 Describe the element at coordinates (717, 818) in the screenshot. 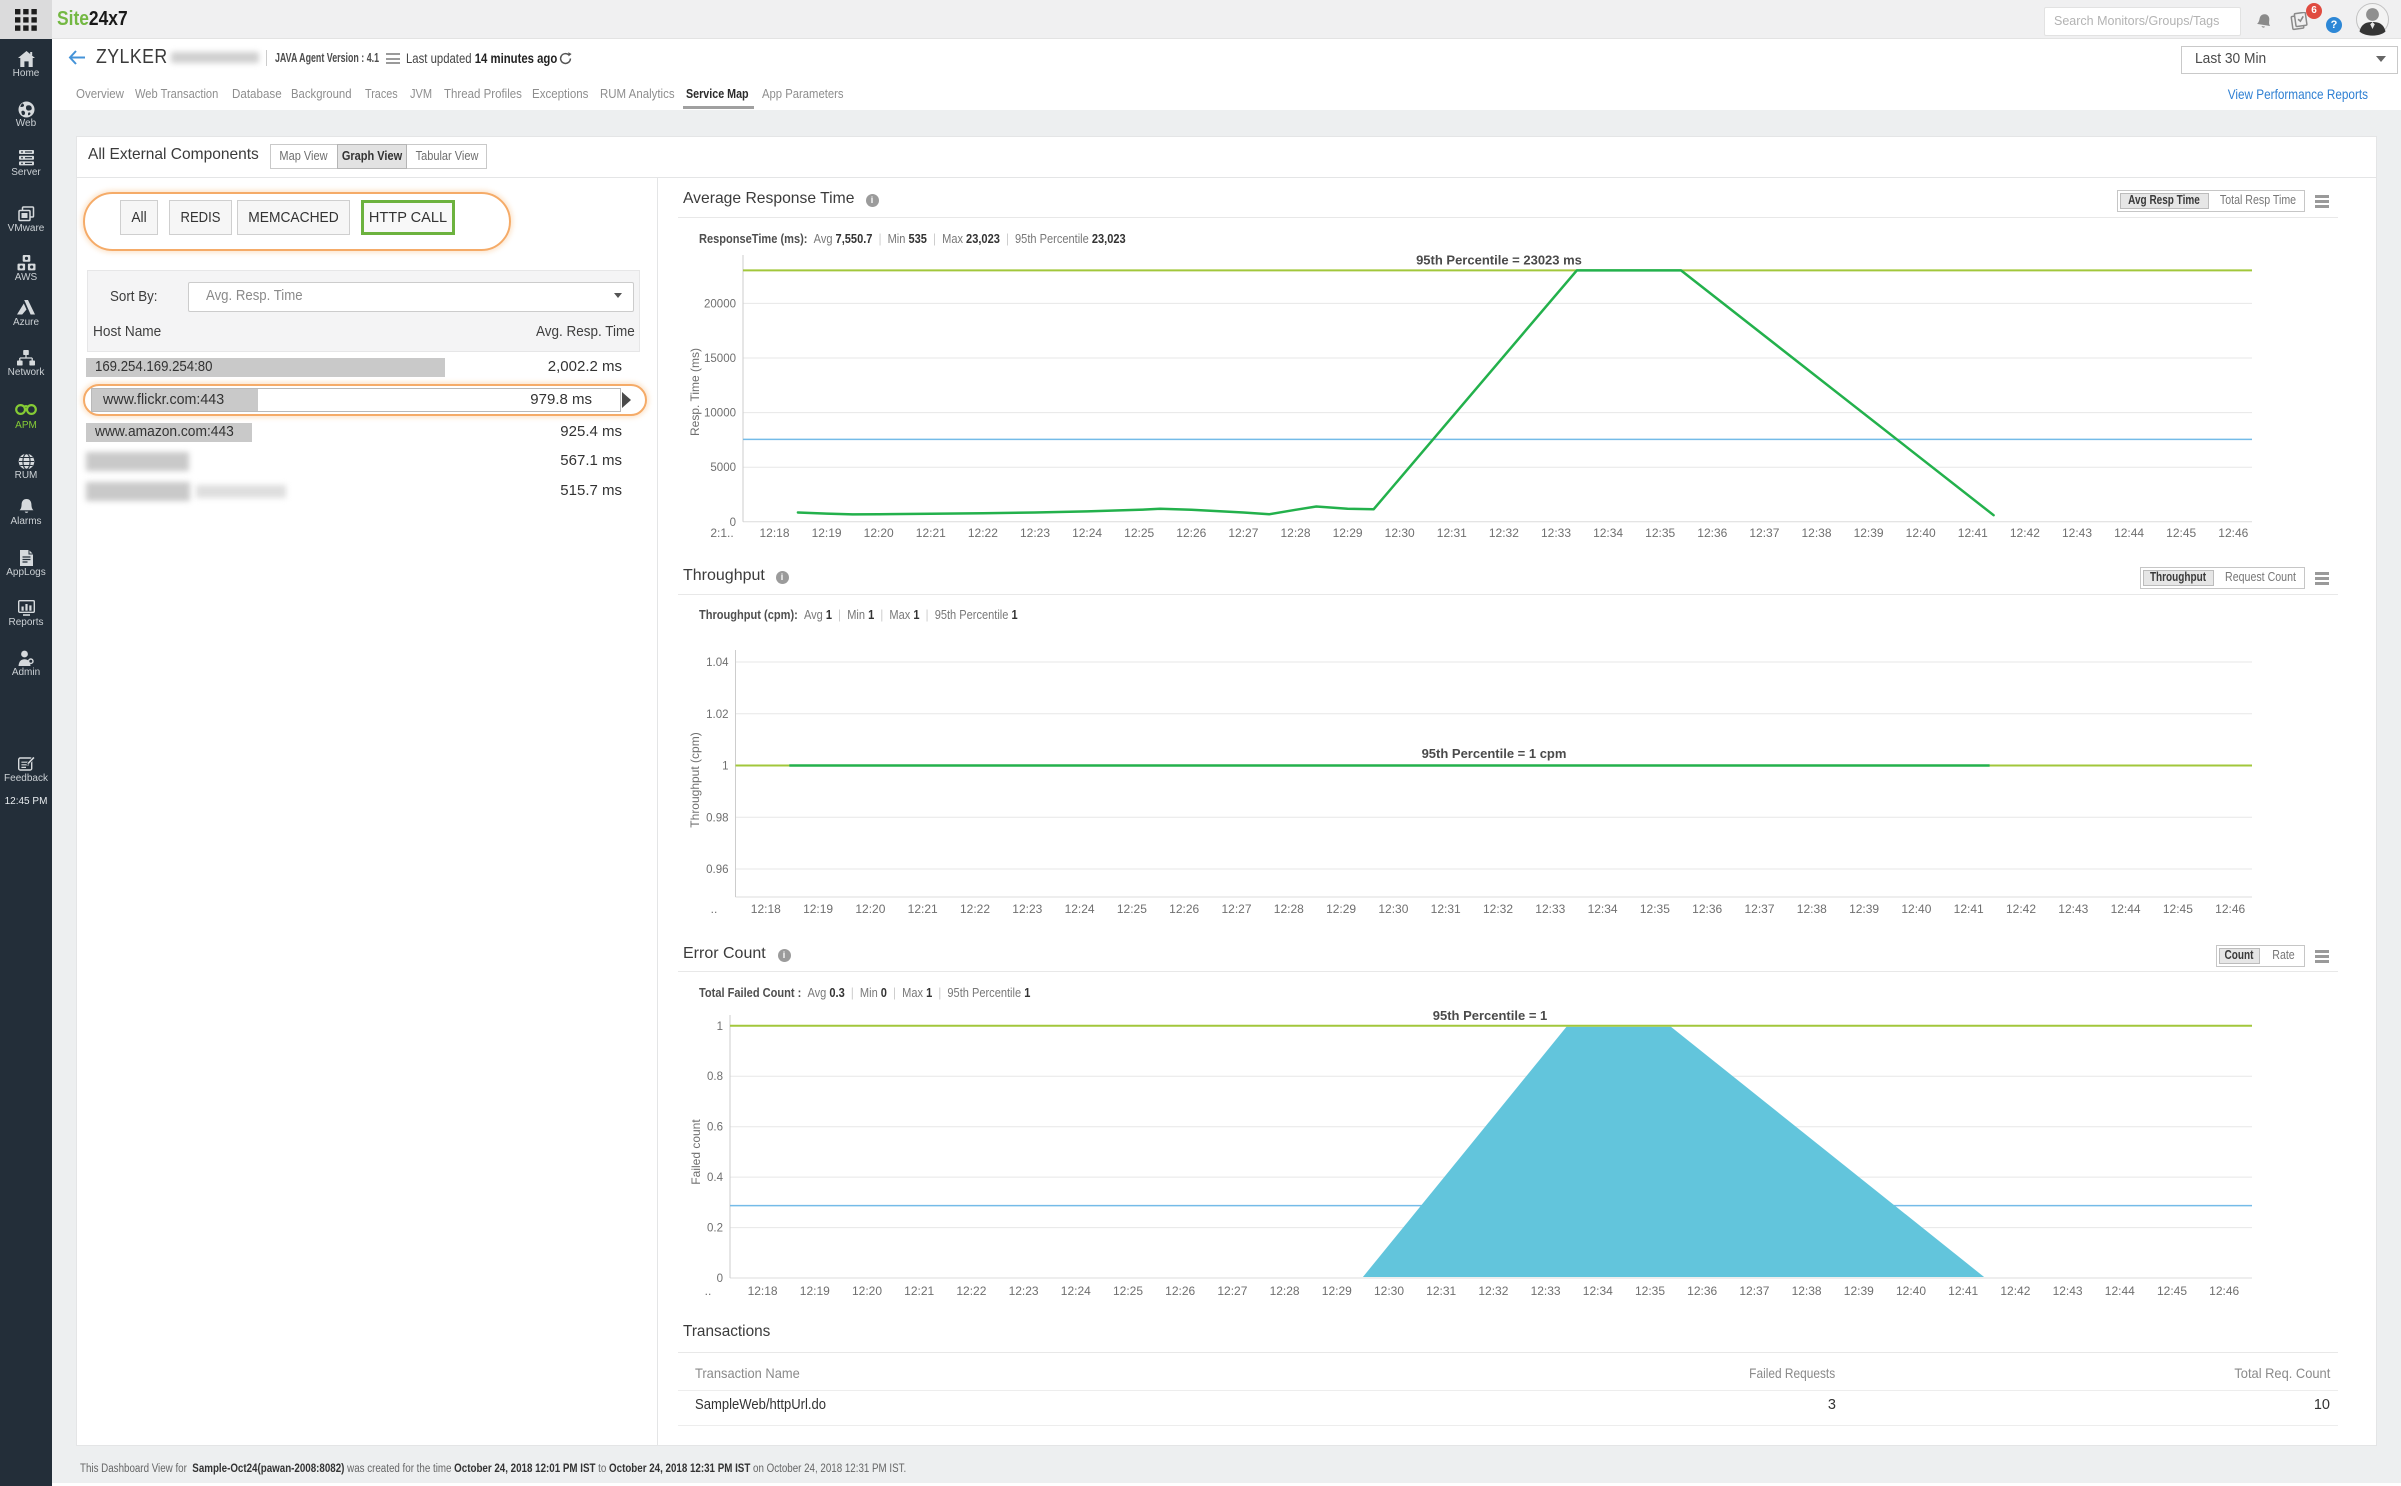

I see `svg-text: 0.98` at that location.